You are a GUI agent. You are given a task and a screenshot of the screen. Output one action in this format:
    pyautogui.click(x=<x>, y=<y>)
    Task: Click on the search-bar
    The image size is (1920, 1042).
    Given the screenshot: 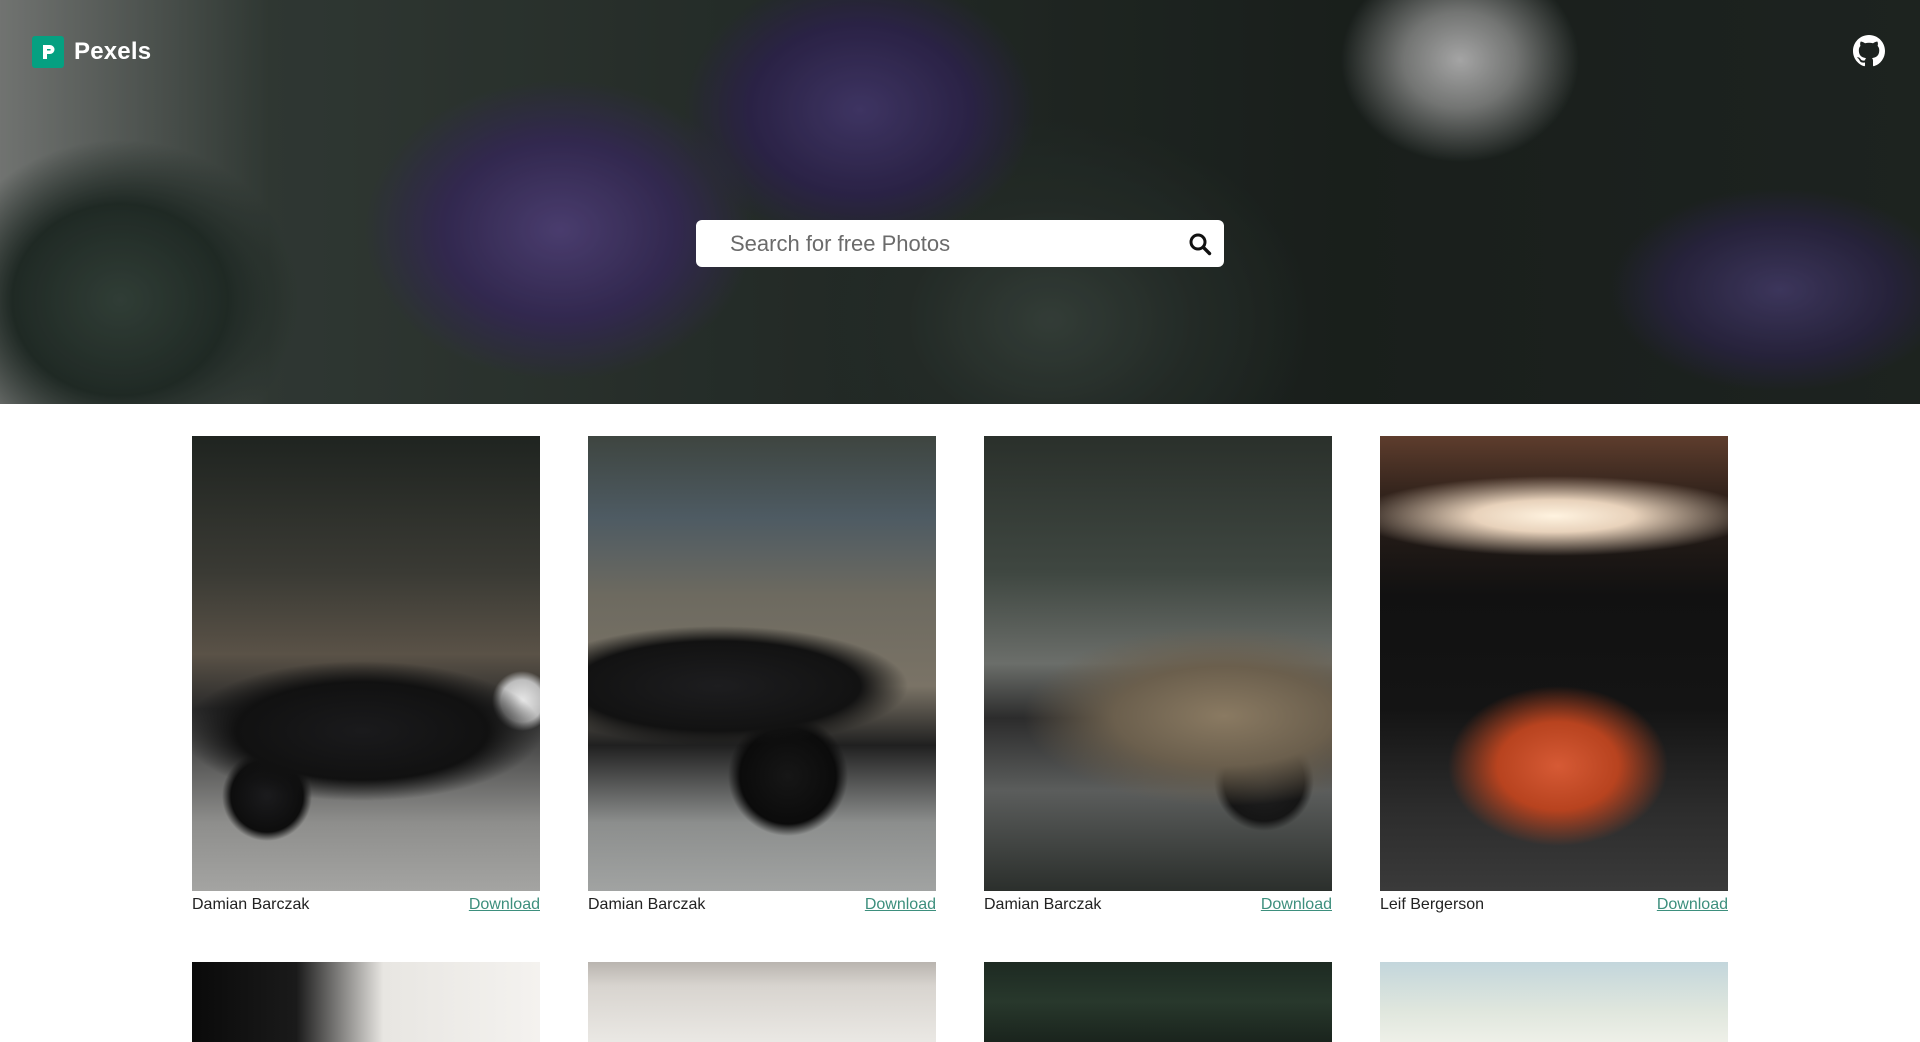 What is the action you would take?
    pyautogui.click(x=960, y=243)
    